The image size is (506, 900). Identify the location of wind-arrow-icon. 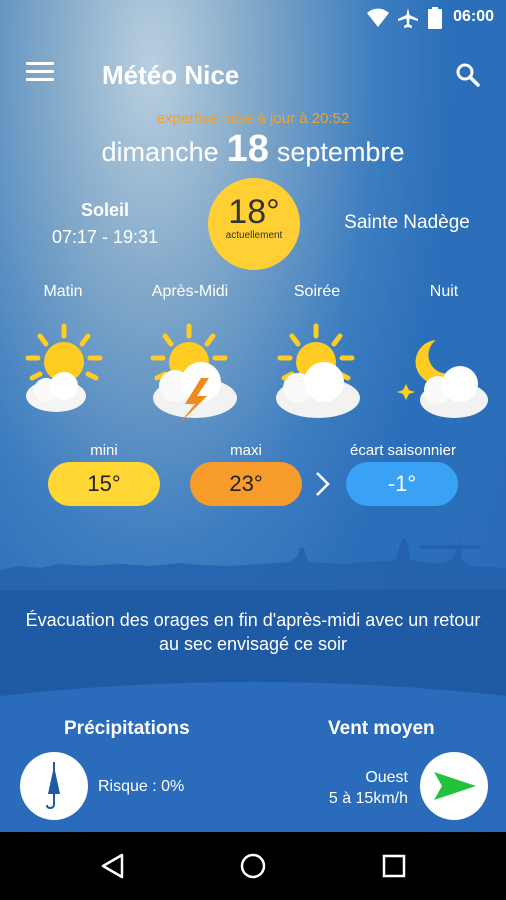
(455, 786).